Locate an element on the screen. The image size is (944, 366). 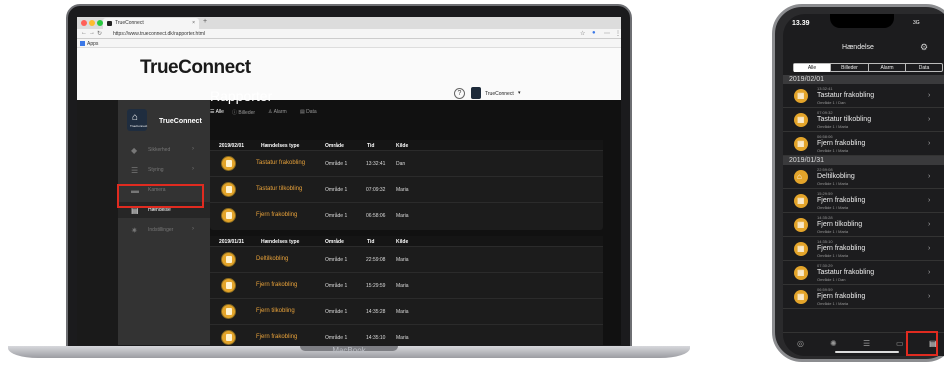
left-gutter is located at coordinates (97, 222).